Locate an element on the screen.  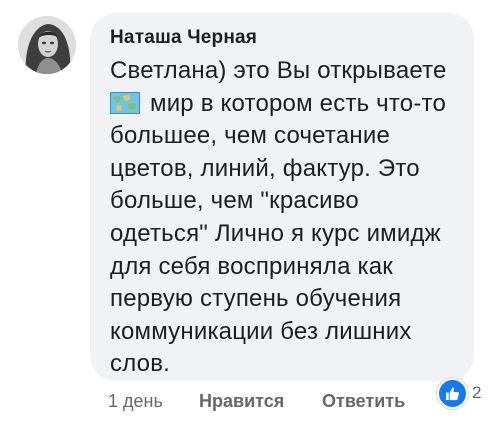
reply-button: Ответить is located at coordinates (363, 401).